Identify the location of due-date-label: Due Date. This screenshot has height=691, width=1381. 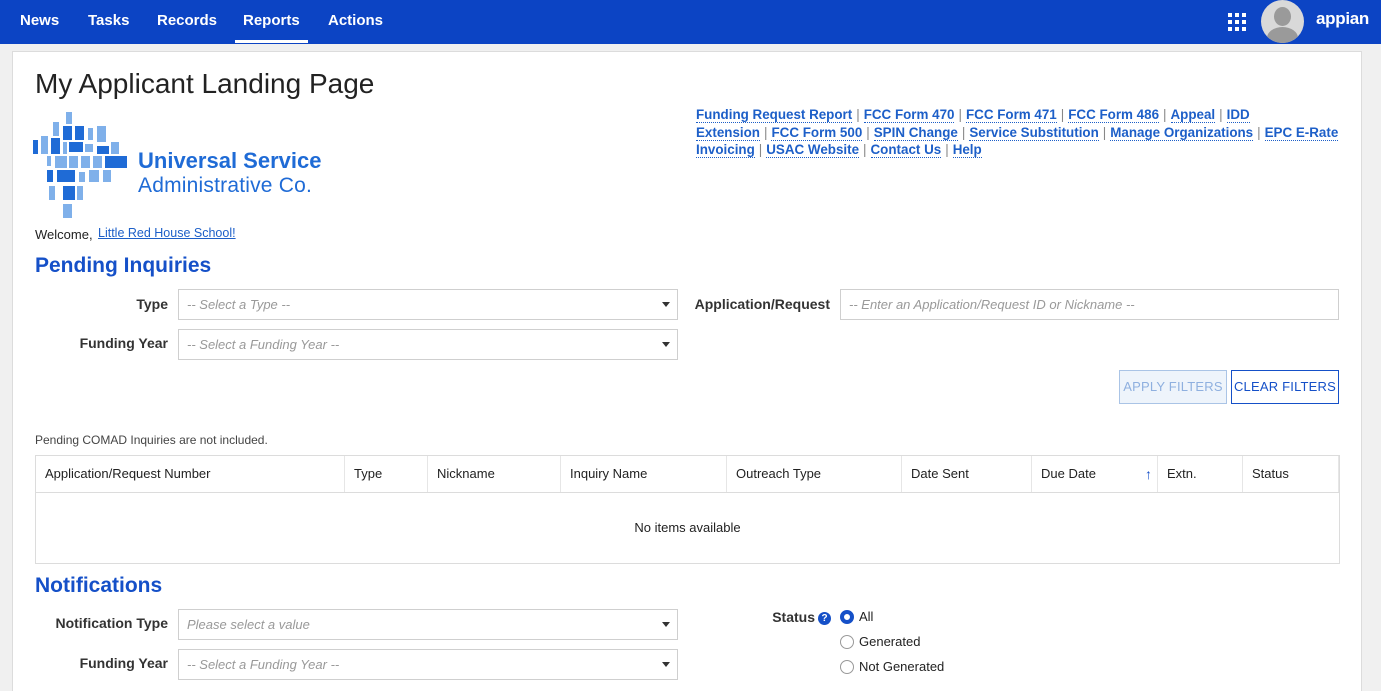
(1068, 473).